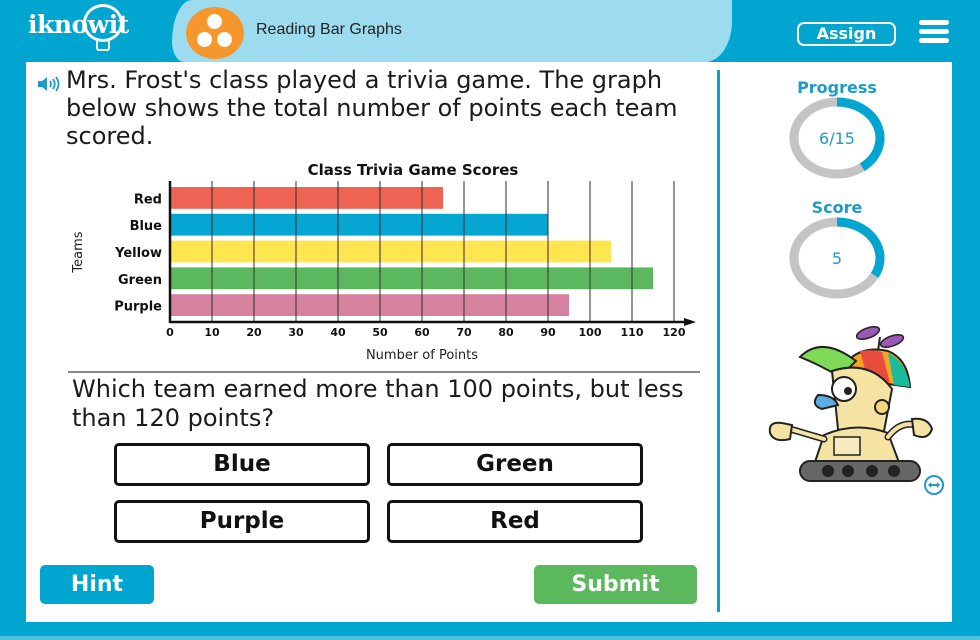 The image size is (980, 640). I want to click on expand-arrows-icon, so click(934, 485).